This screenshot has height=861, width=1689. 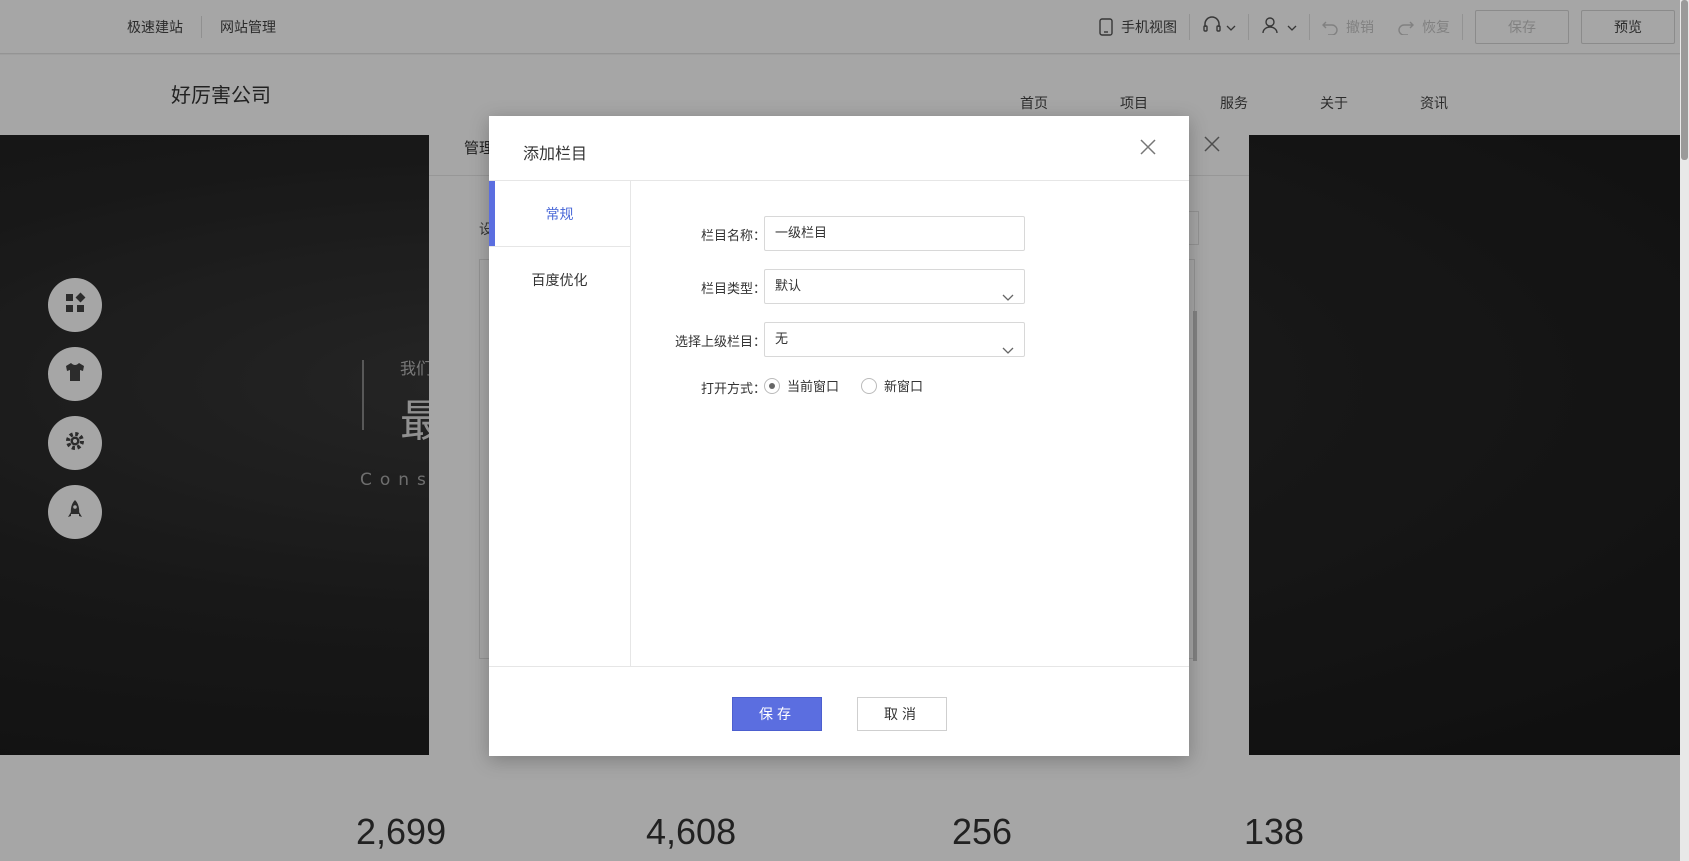 I want to click on radio-unchecked-icon, so click(x=869, y=385).